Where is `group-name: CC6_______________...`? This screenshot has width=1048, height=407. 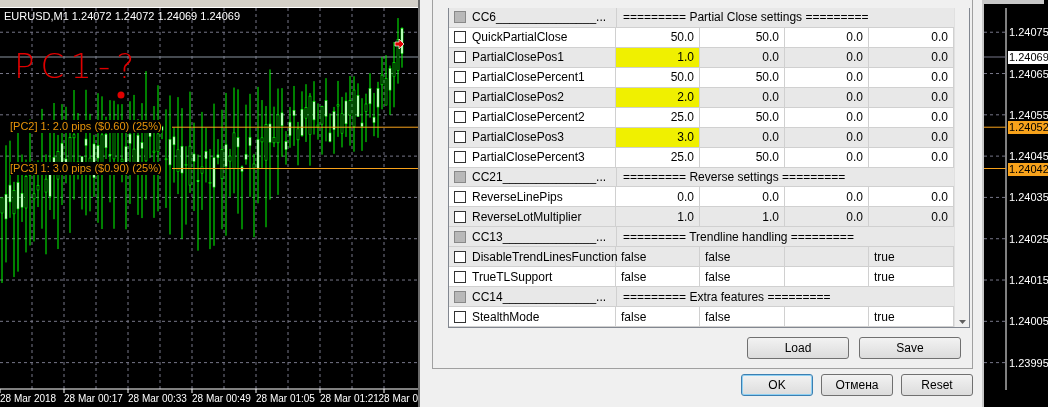 group-name: CC6_______________... is located at coordinates (532, 17).